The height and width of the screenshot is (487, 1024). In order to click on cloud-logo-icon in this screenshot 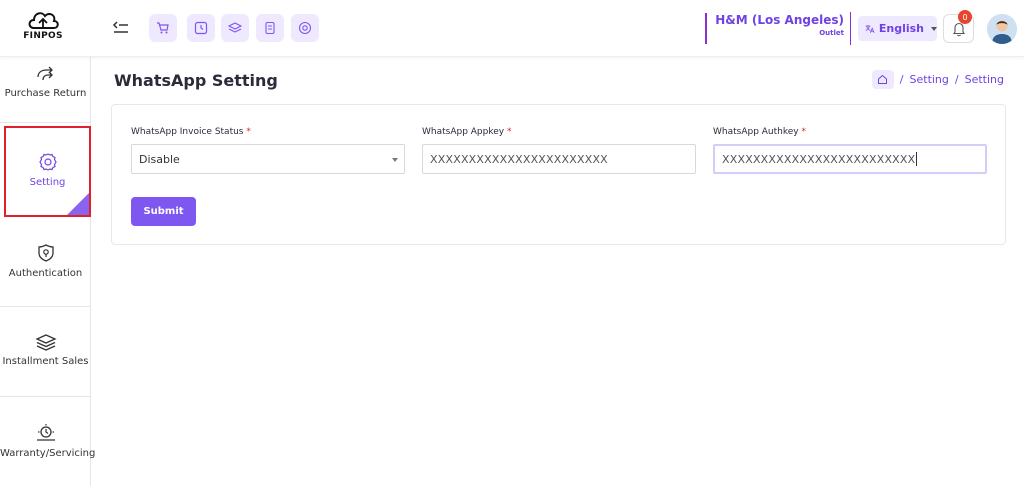, I will do `click(43, 20)`.